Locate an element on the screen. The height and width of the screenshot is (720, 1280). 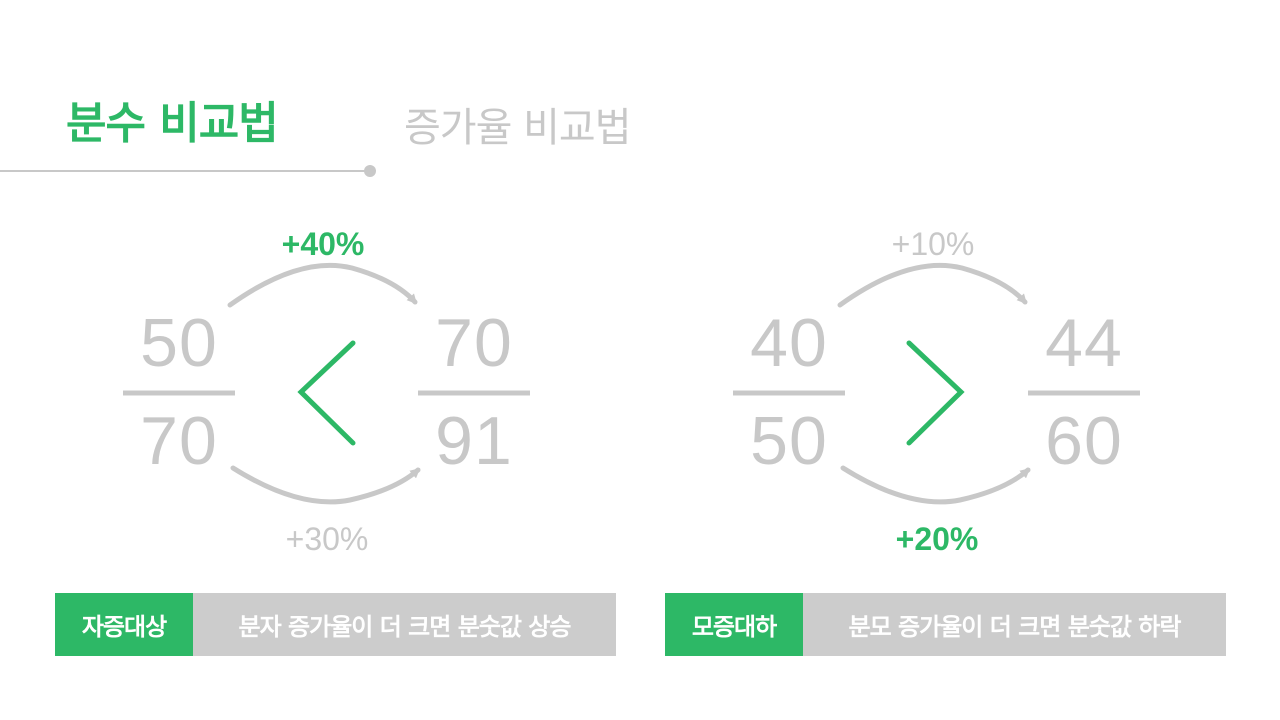
tab-underline-dot is located at coordinates (370, 171).